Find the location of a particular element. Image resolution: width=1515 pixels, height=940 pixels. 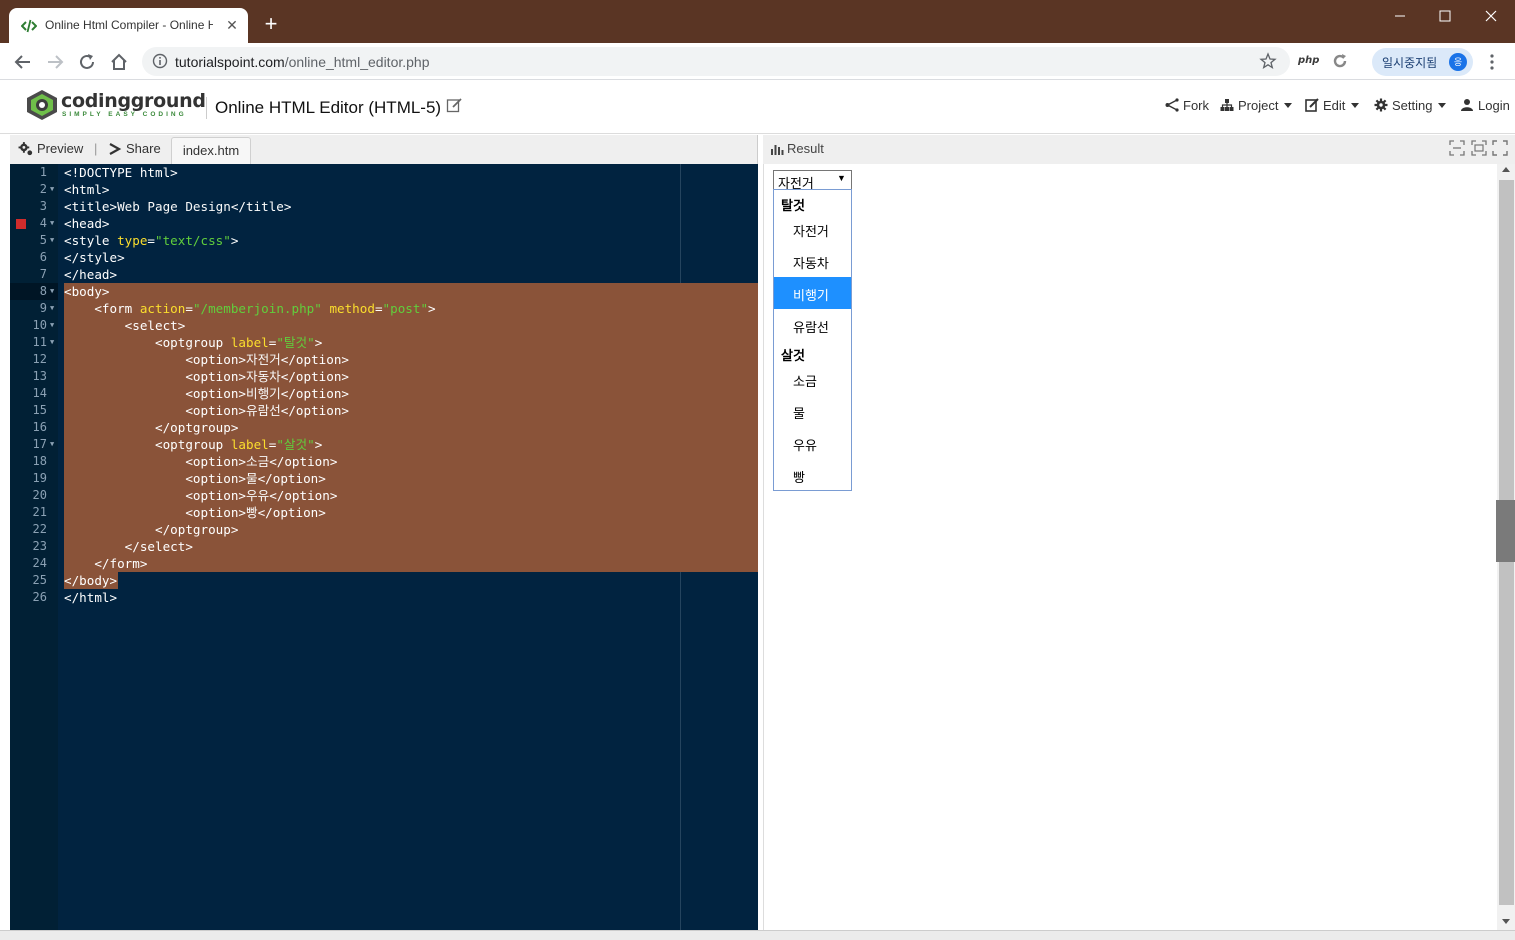

fit-screen-icon is located at coordinates (1479, 148).